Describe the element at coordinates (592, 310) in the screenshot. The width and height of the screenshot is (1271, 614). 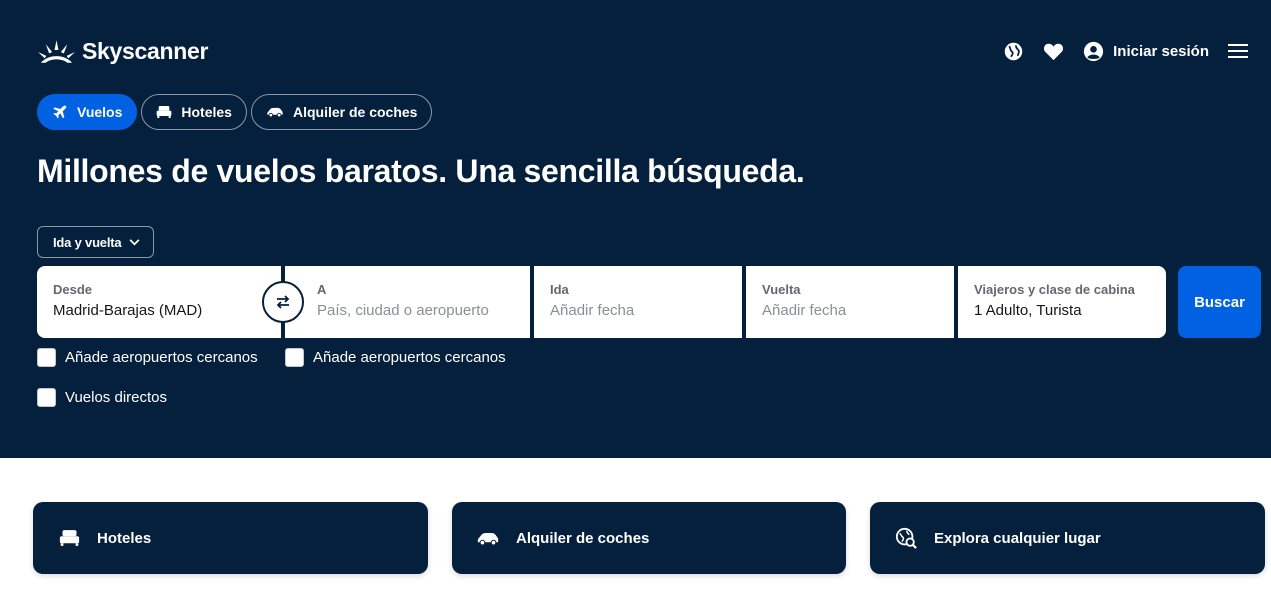
I see `departure-placeholder: Añadir fecha` at that location.